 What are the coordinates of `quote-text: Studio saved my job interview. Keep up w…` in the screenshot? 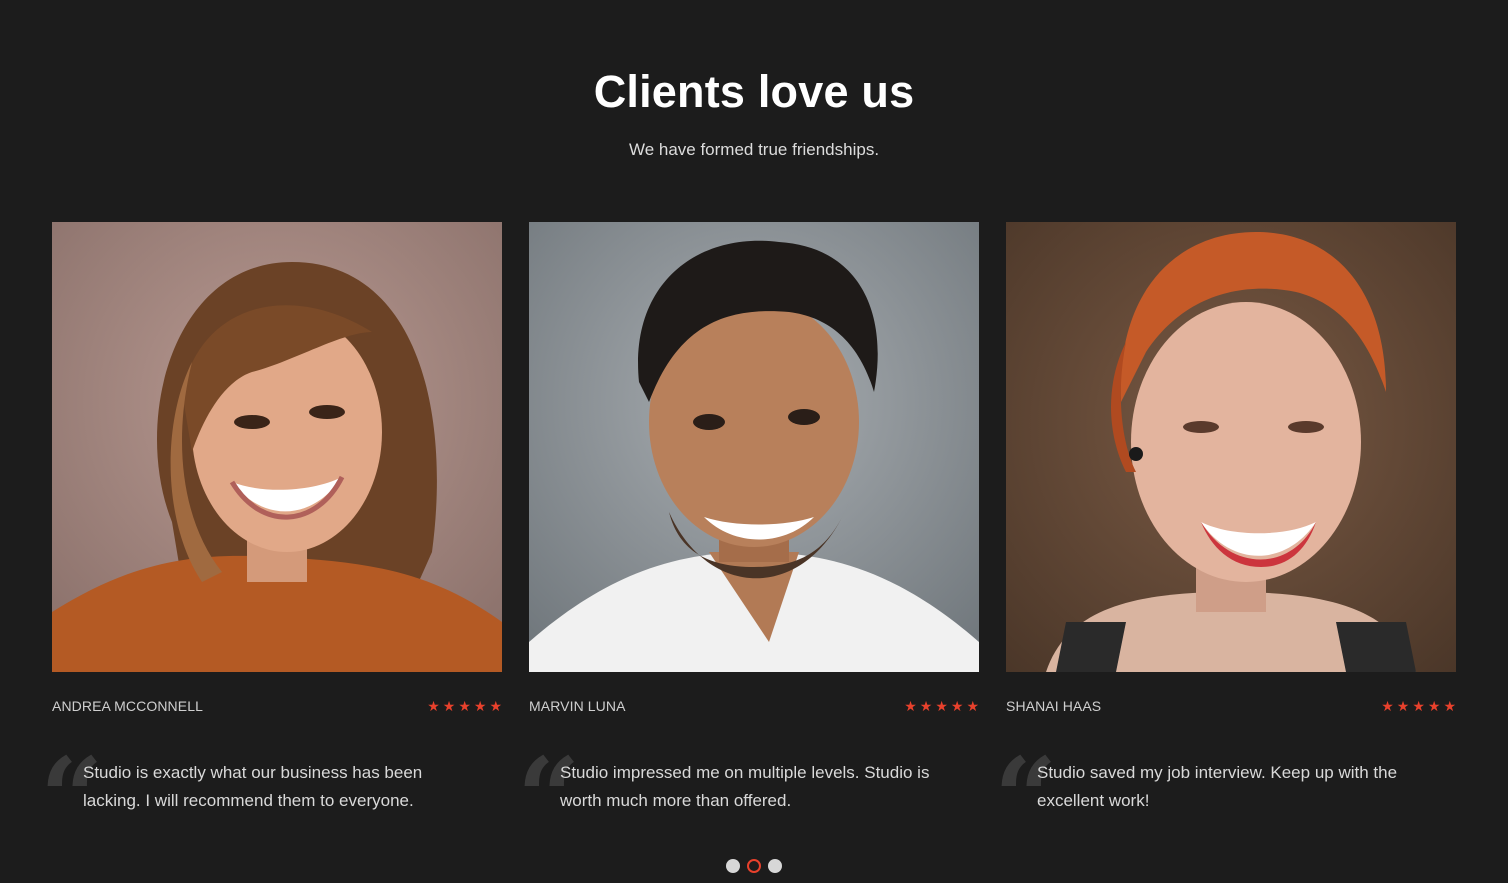 It's located at (1217, 786).